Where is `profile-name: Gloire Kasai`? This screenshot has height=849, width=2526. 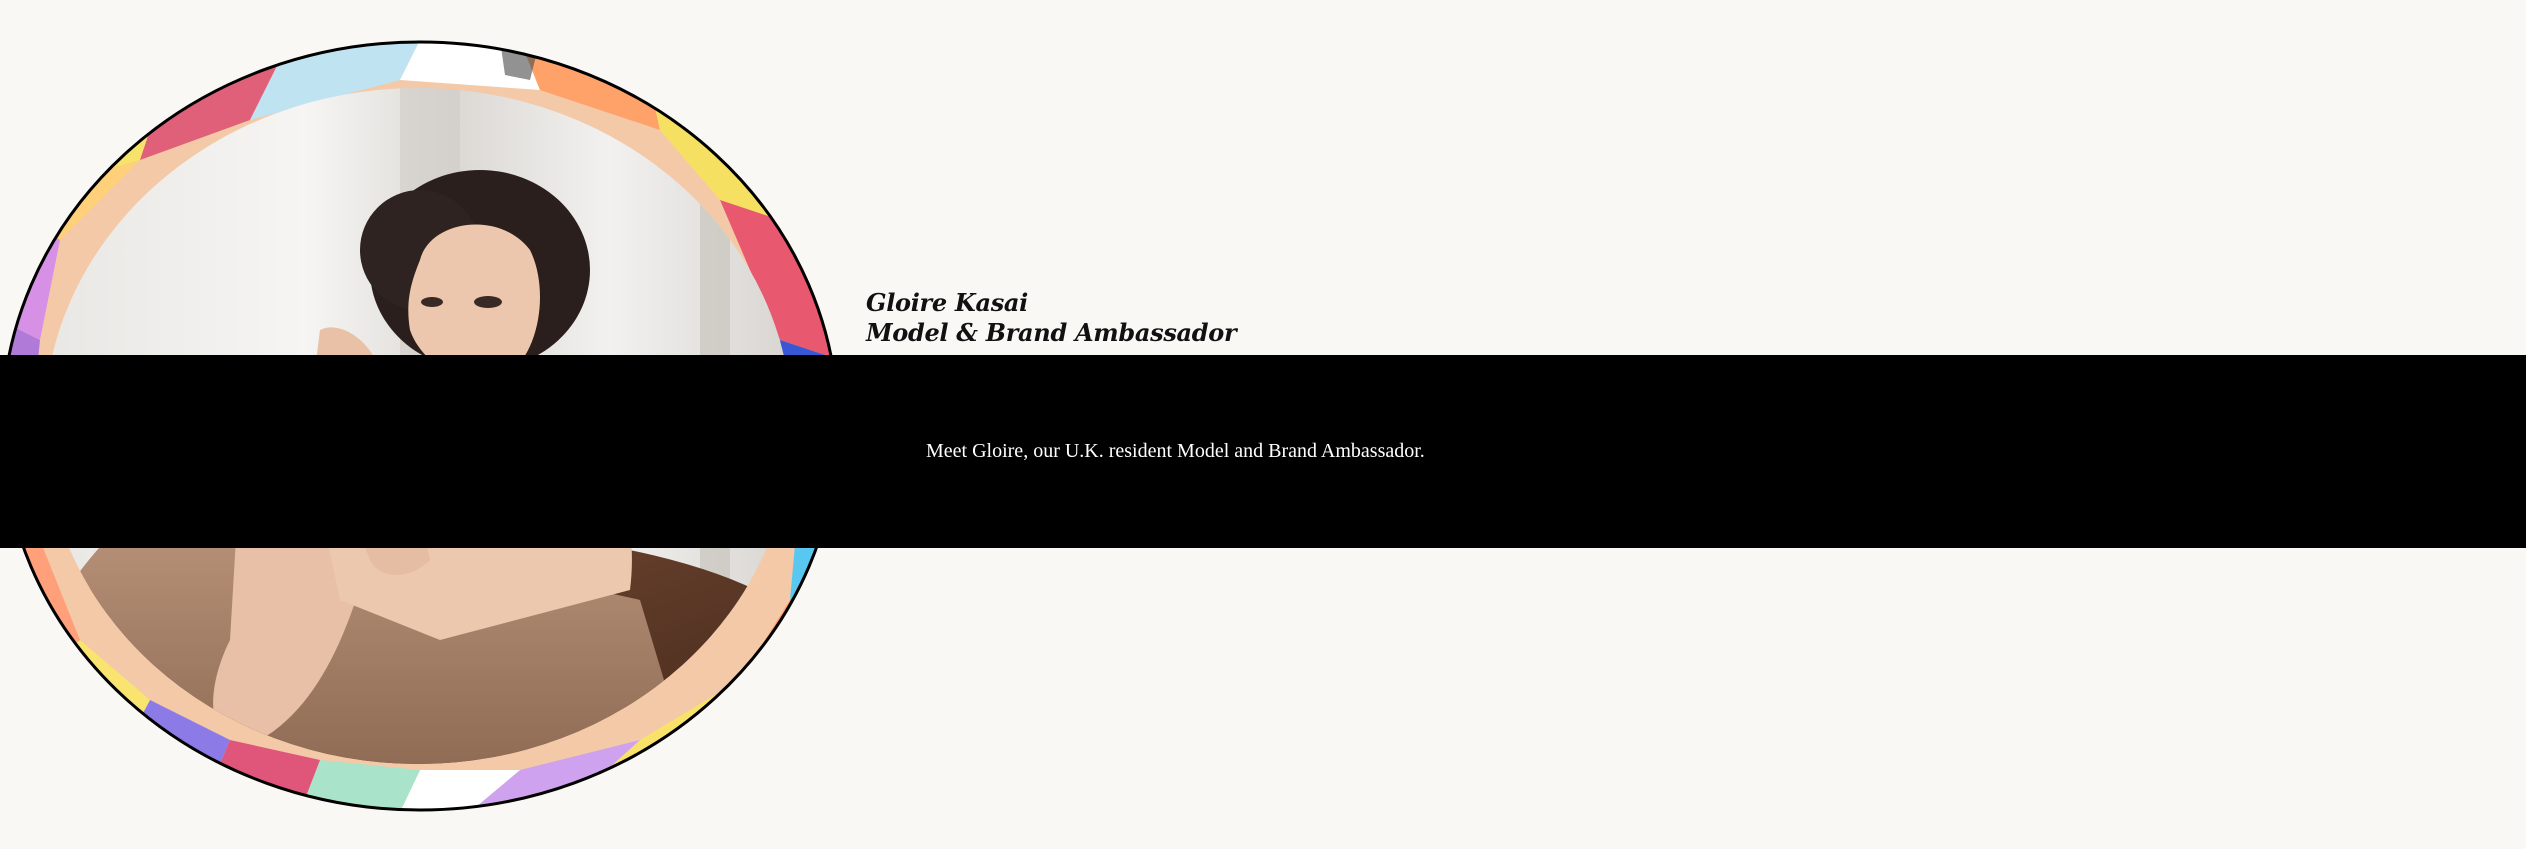
profile-name: Gloire Kasai is located at coordinates (947, 302).